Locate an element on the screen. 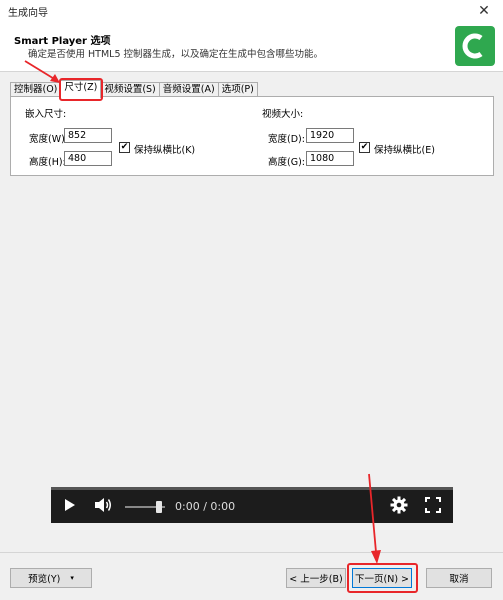 The height and width of the screenshot is (600, 503). tab-controller: 控制器(O) is located at coordinates (36, 89).